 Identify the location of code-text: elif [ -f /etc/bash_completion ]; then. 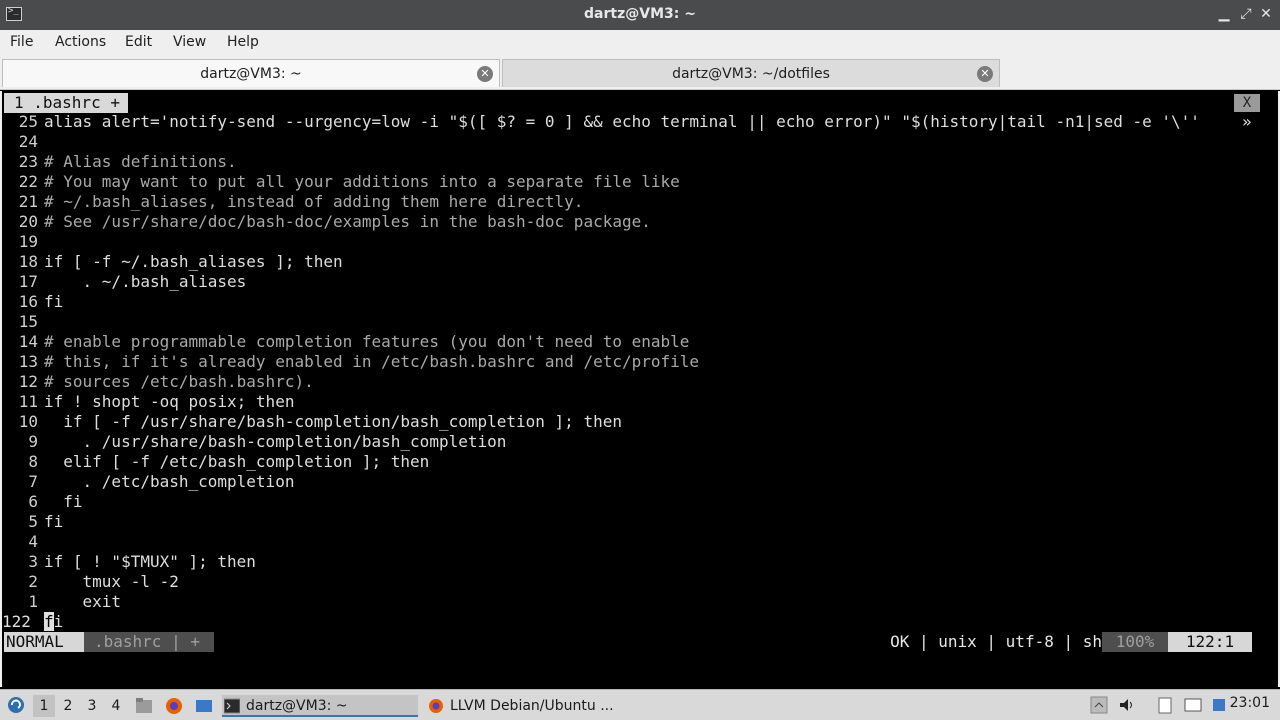
(237, 461).